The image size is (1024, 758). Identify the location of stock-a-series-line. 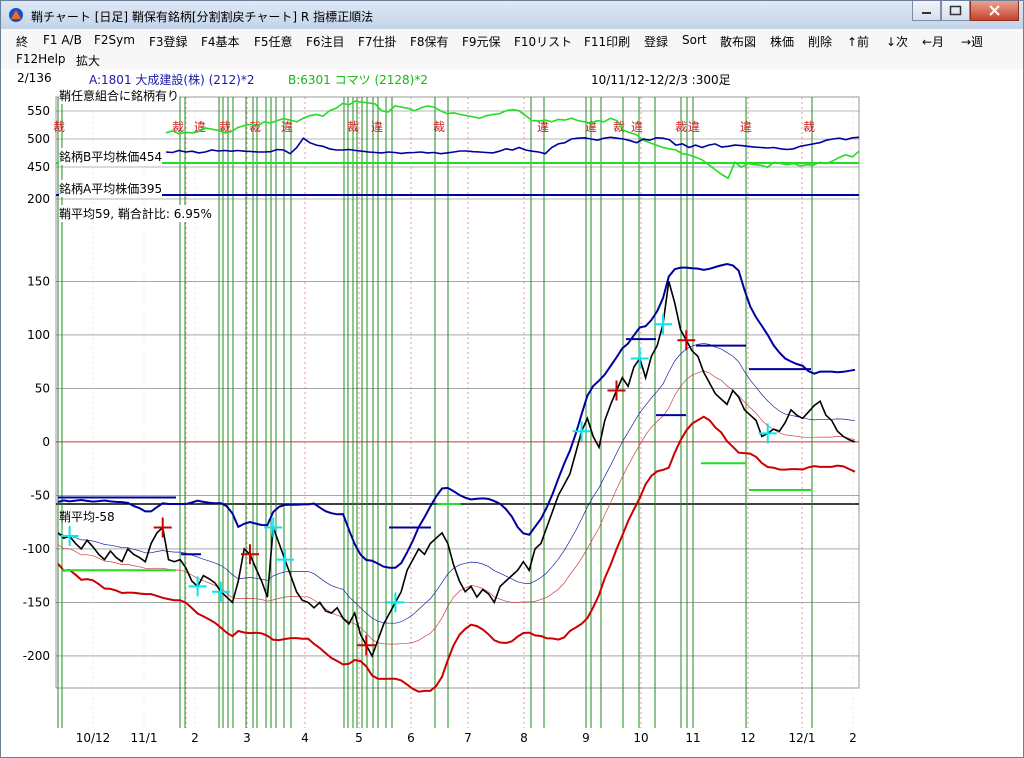
(512, 145).